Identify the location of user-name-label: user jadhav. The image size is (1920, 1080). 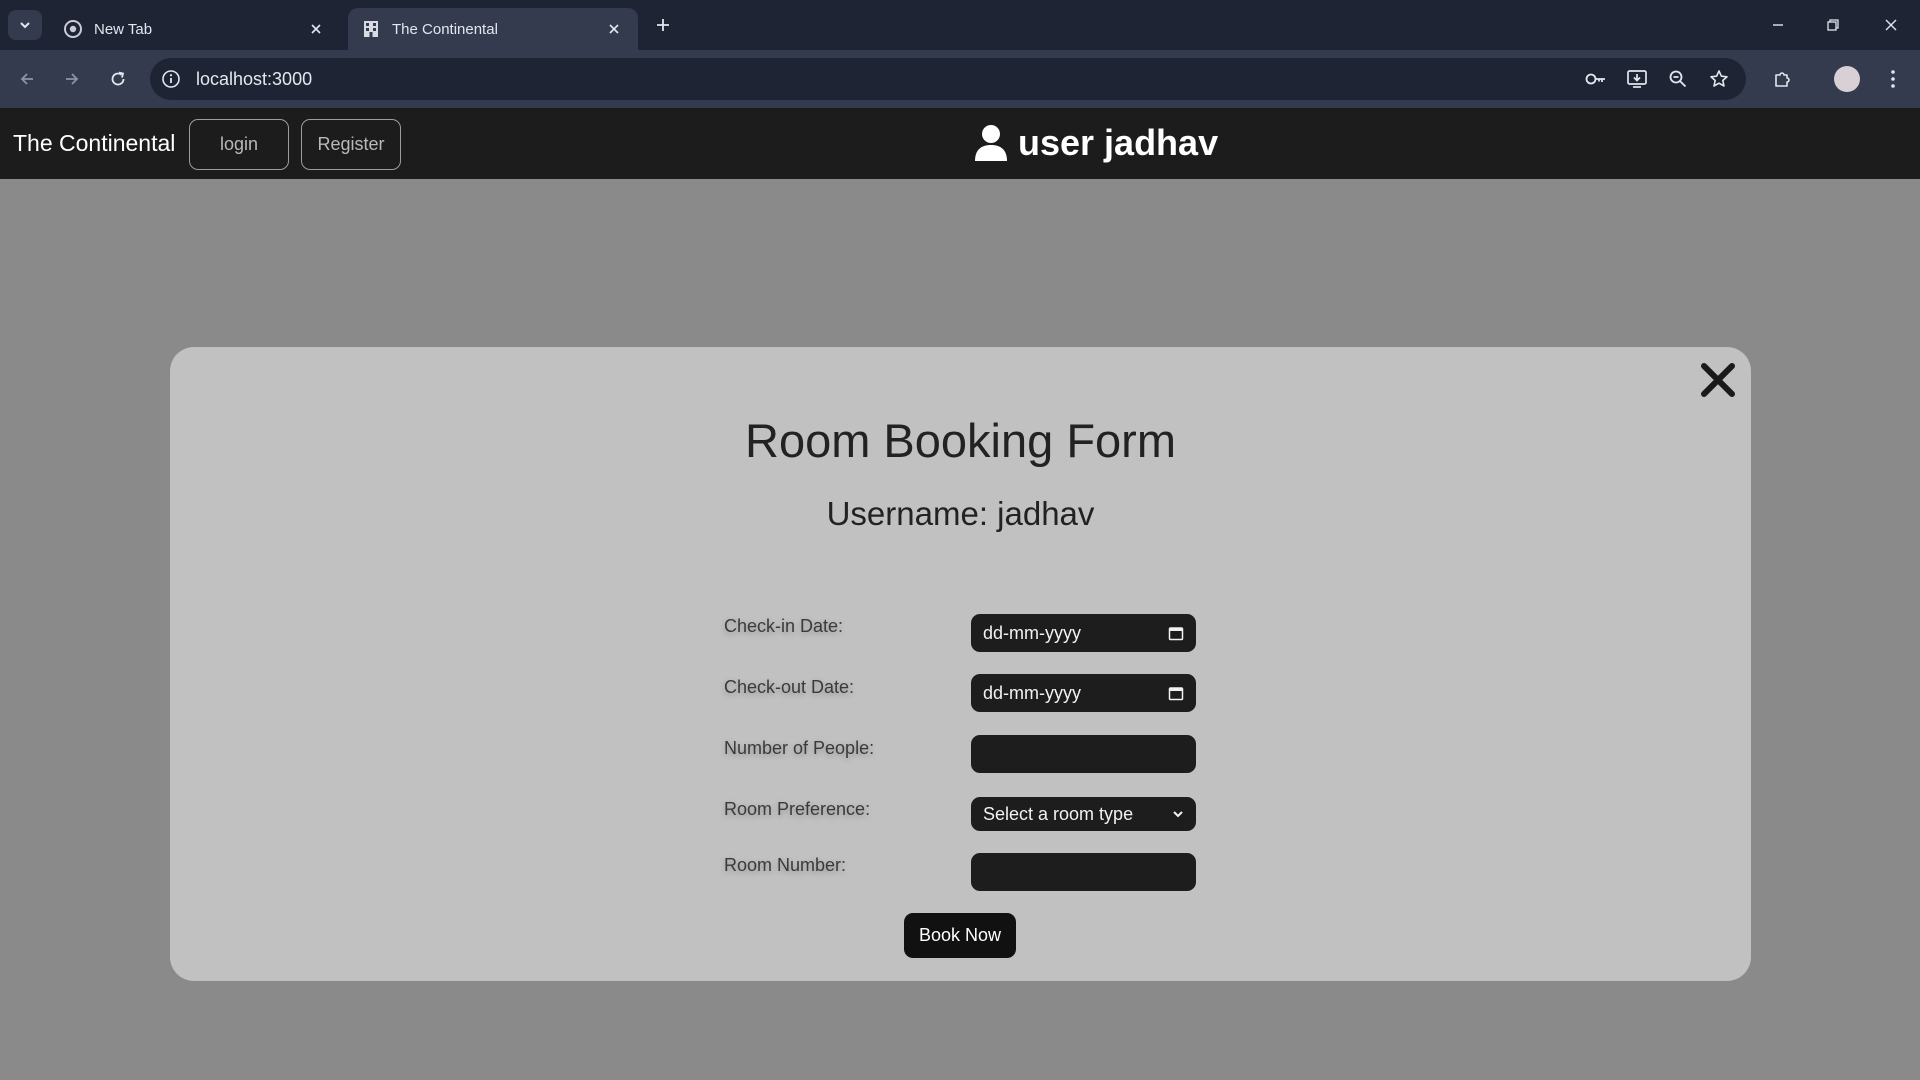
(1118, 142).